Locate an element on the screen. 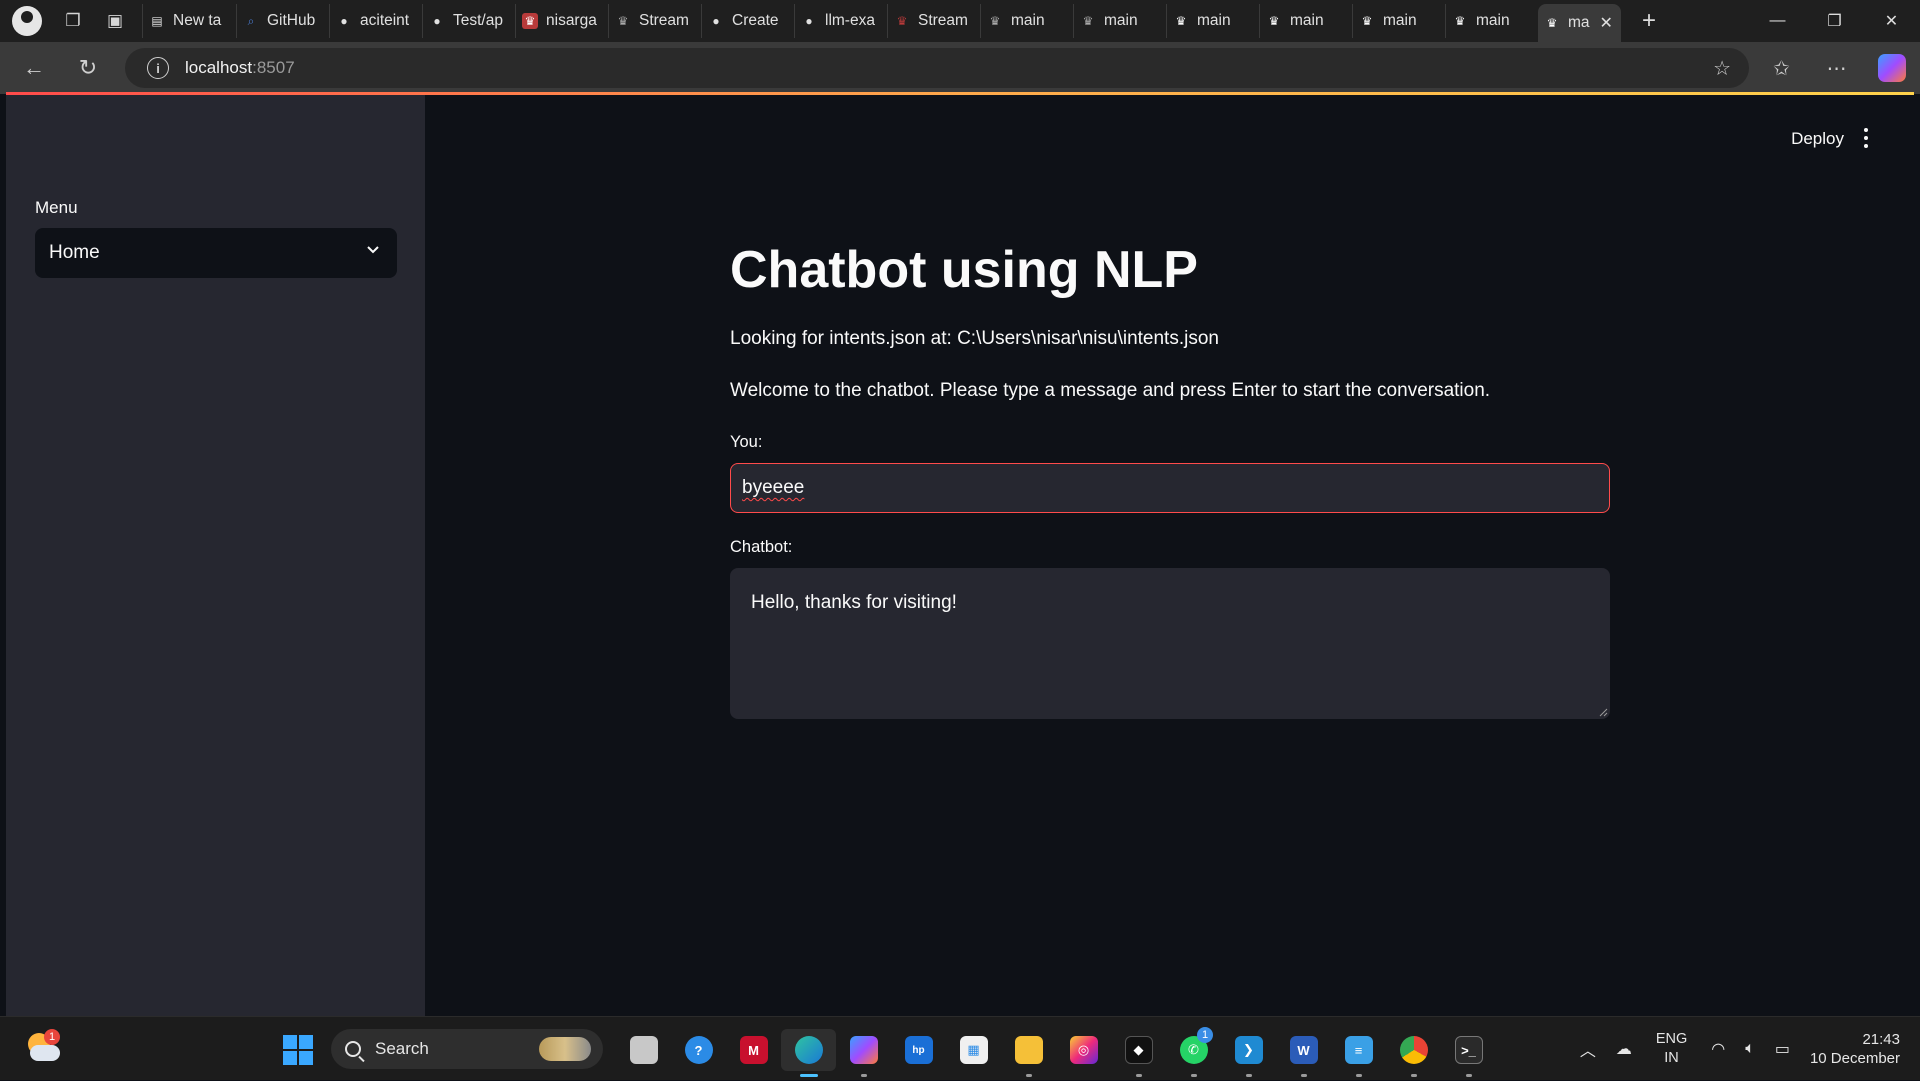  url-host: localhost is located at coordinates (219, 67).